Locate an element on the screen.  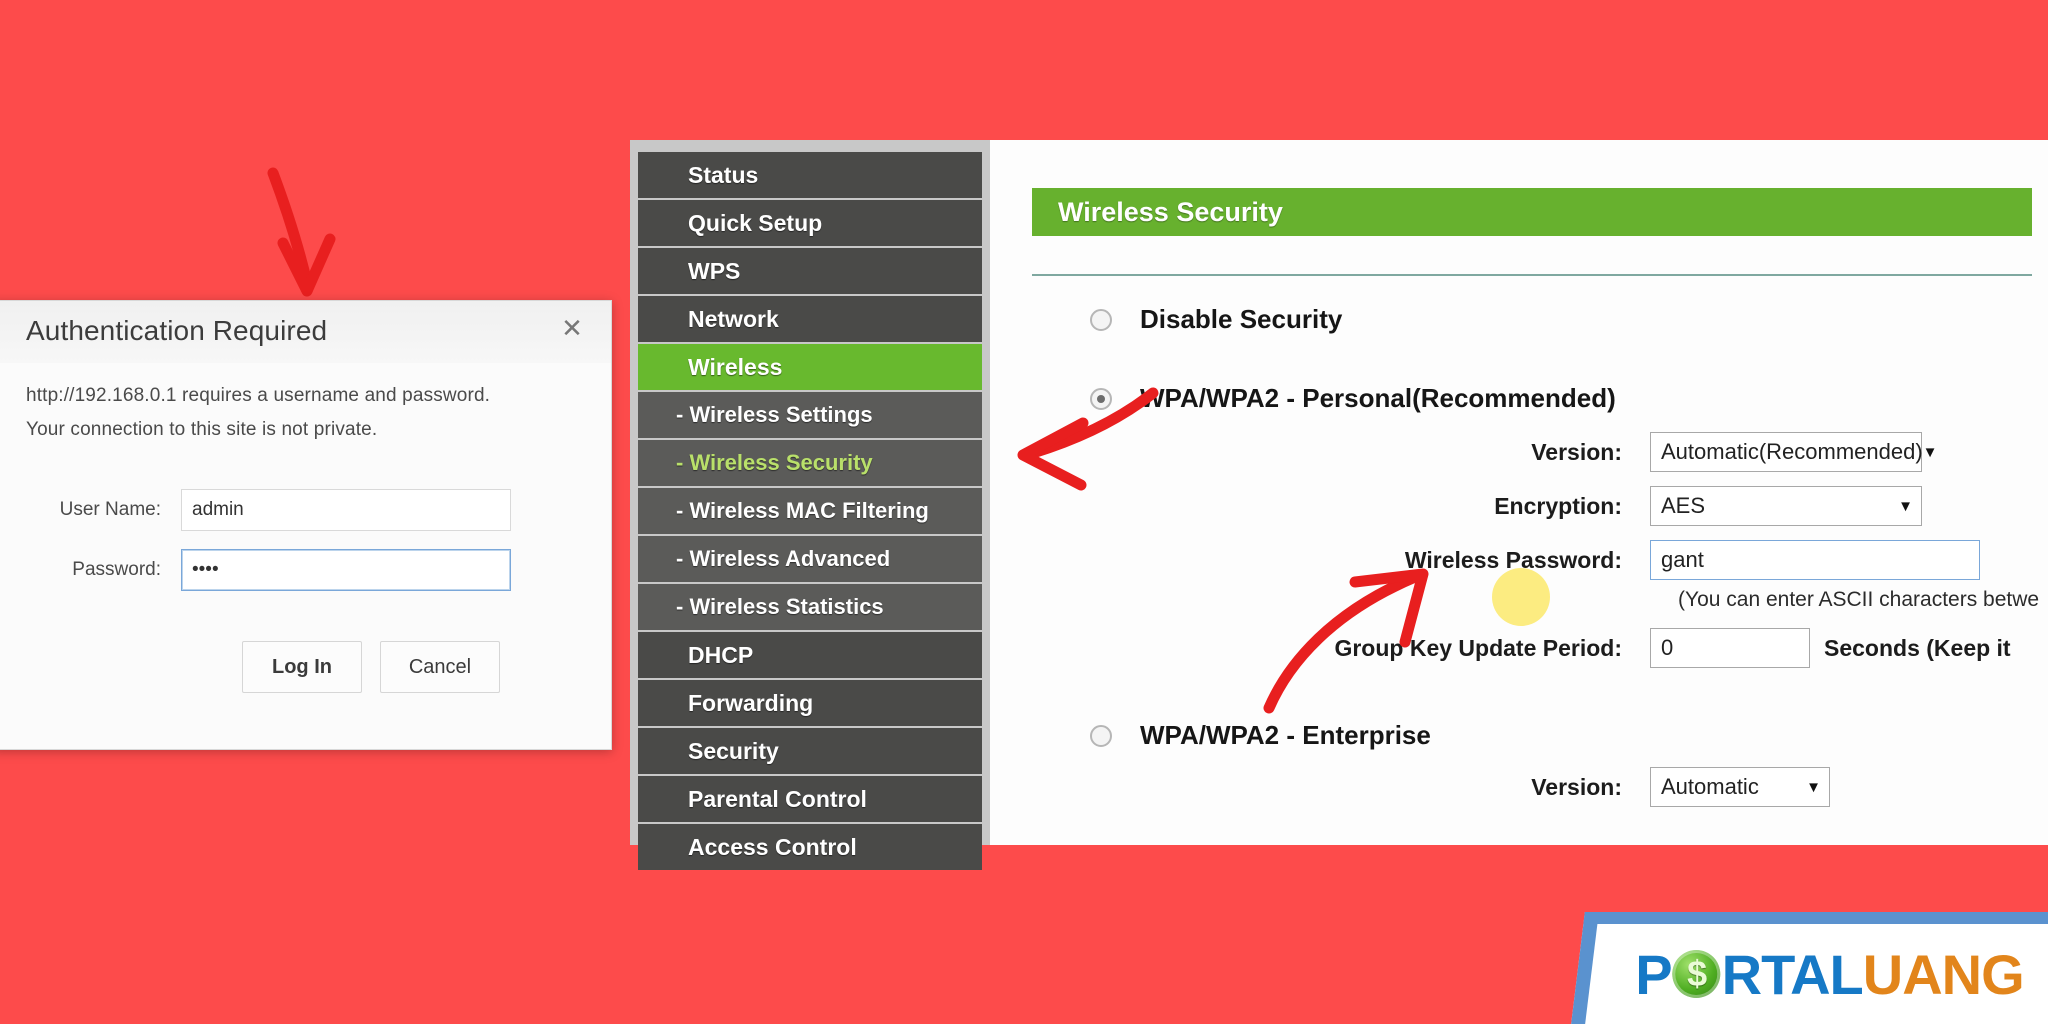
dialog-titlebar: Authentication Required ✕ is located at coordinates (305, 332).